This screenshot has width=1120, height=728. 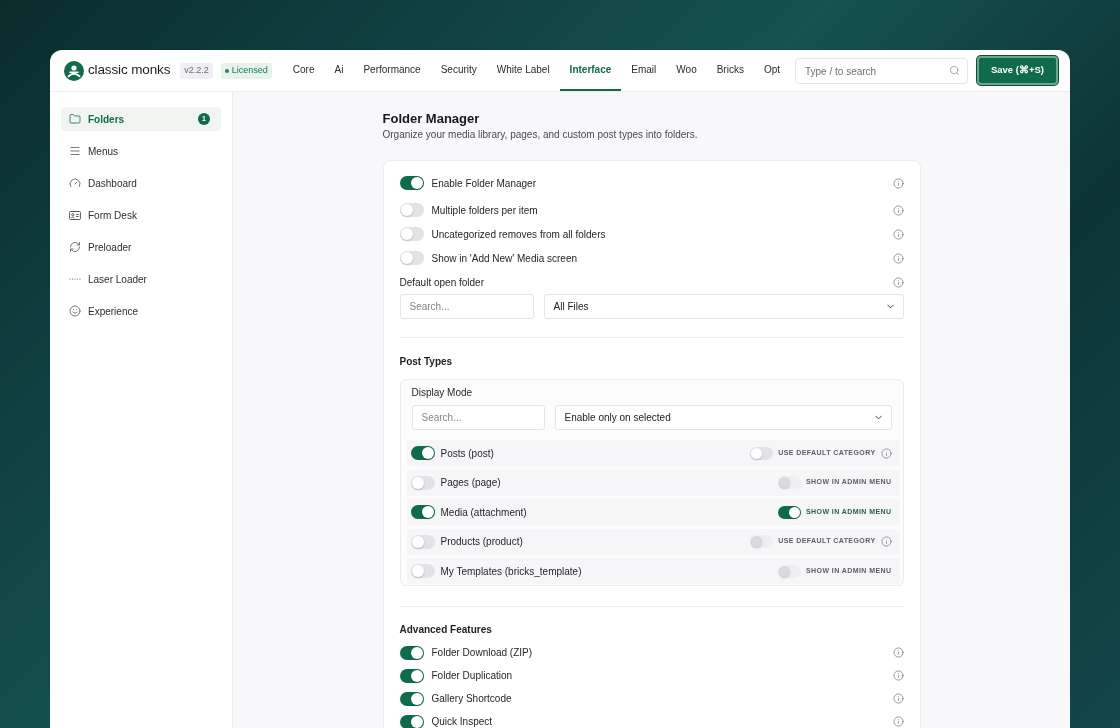 I want to click on post-type-label: Pages (page), so click(x=470, y=483).